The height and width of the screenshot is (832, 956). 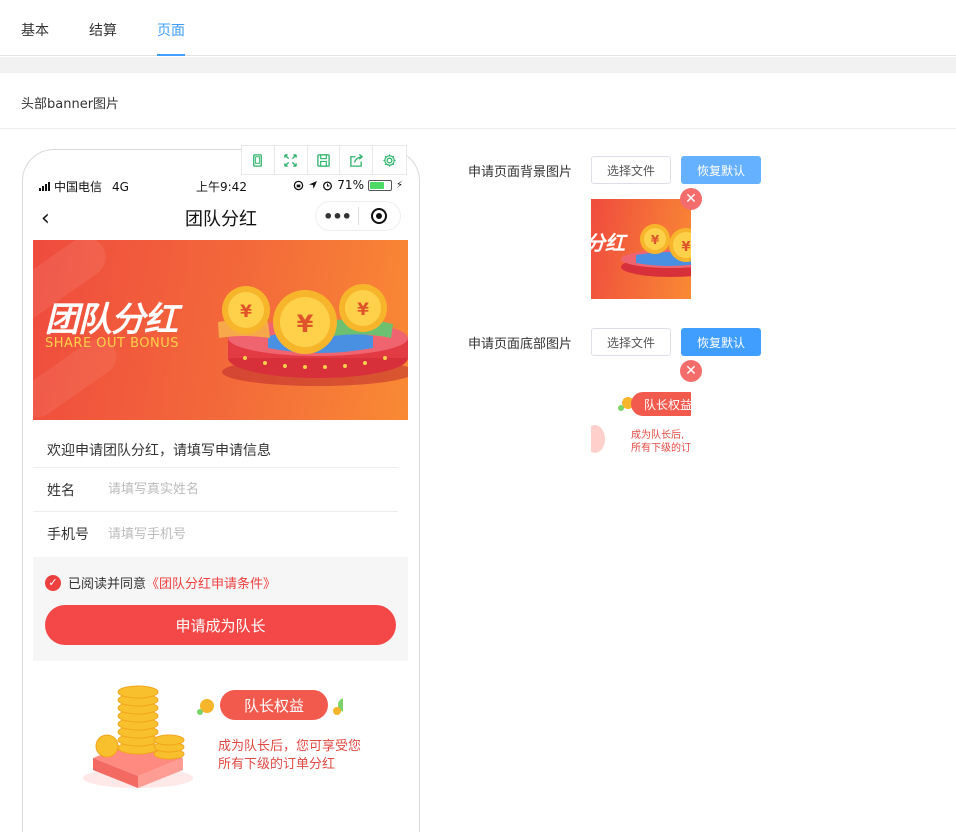 I want to click on charging-icon: ⚡, so click(x=399, y=185).